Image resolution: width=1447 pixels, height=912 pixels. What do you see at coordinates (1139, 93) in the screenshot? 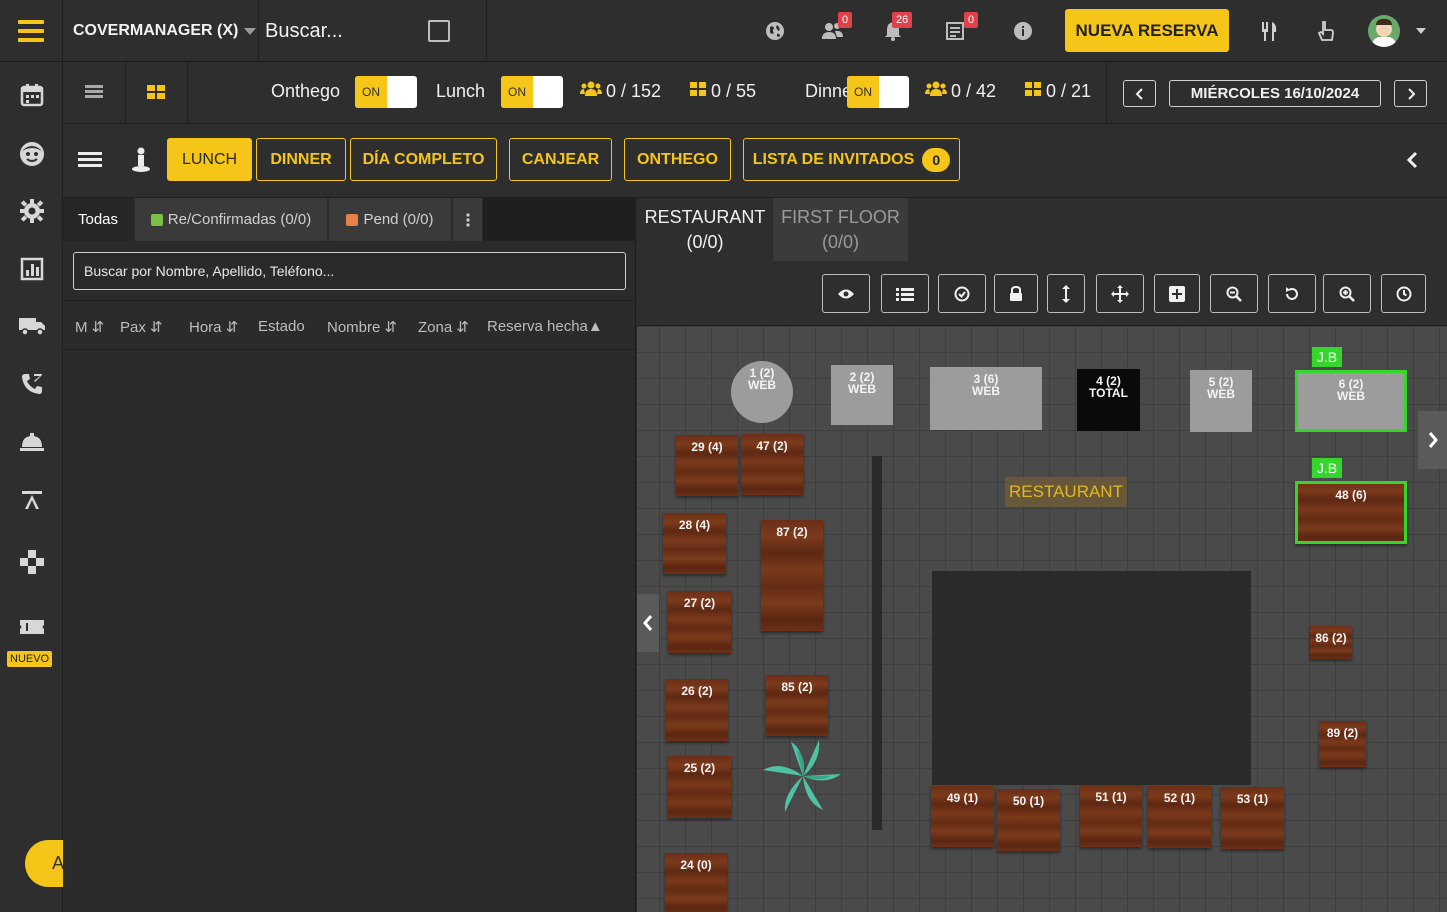
I see `previous-day-button` at bounding box center [1139, 93].